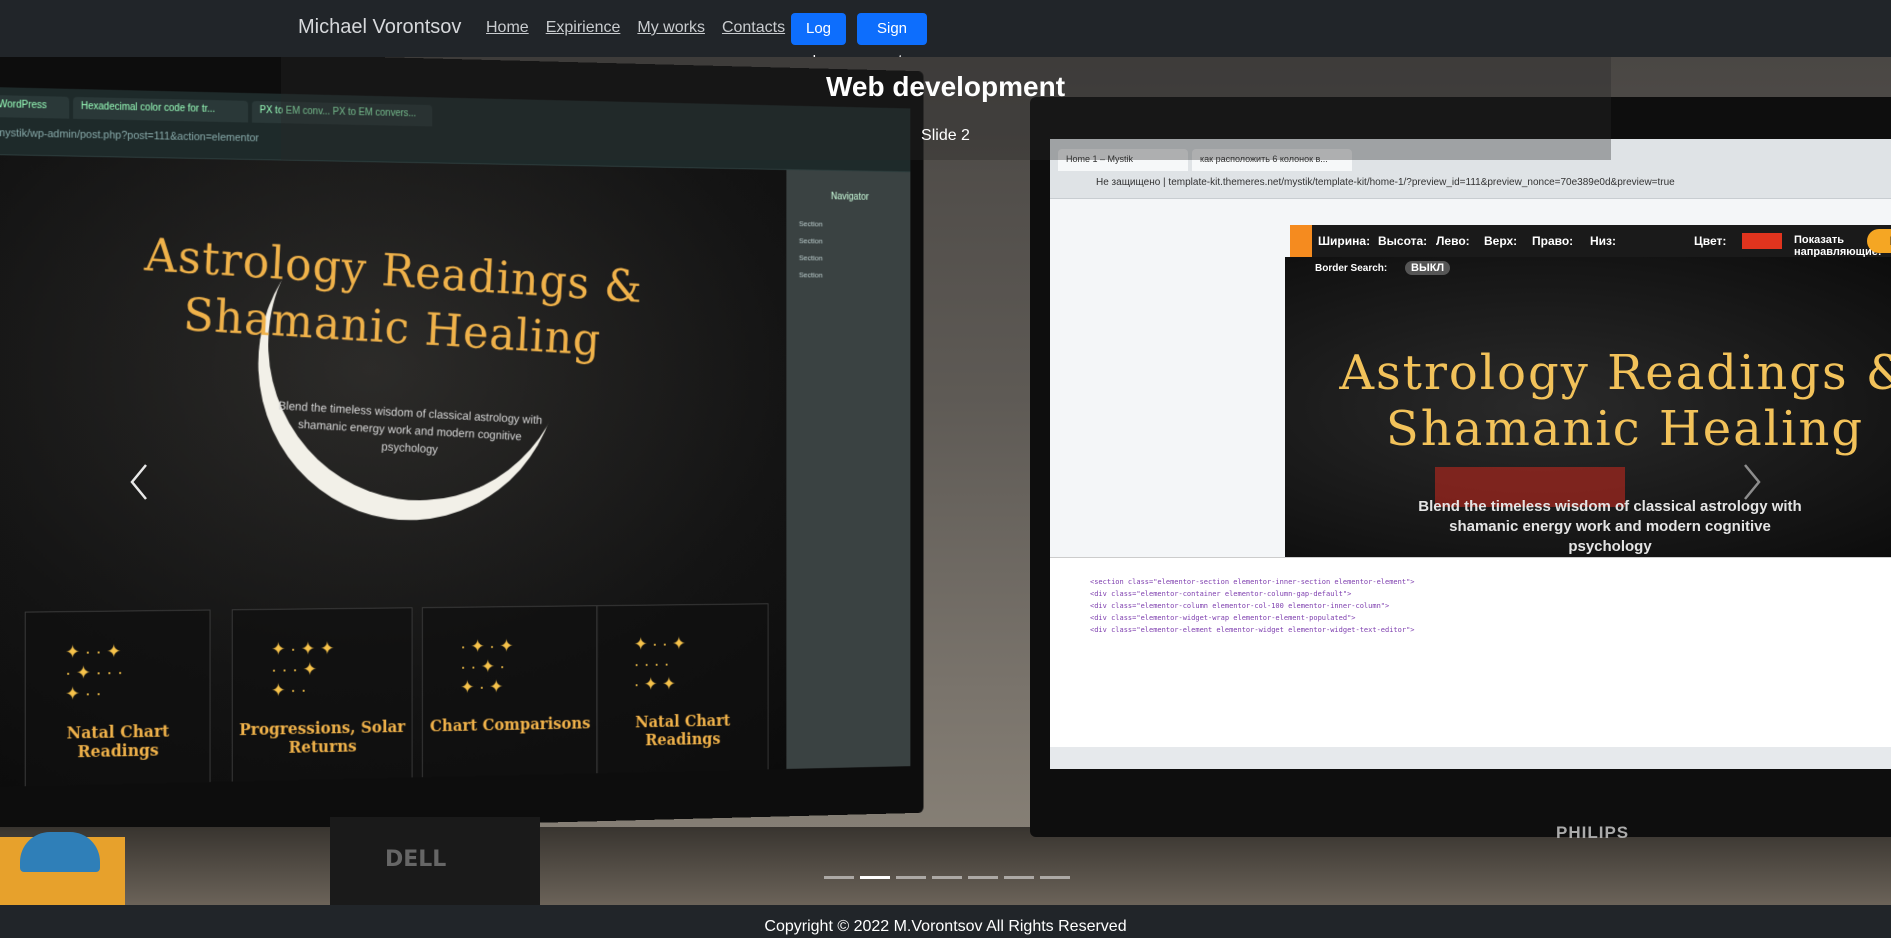 The width and height of the screenshot is (1891, 938). I want to click on carousel-next-button, so click(1752, 482).